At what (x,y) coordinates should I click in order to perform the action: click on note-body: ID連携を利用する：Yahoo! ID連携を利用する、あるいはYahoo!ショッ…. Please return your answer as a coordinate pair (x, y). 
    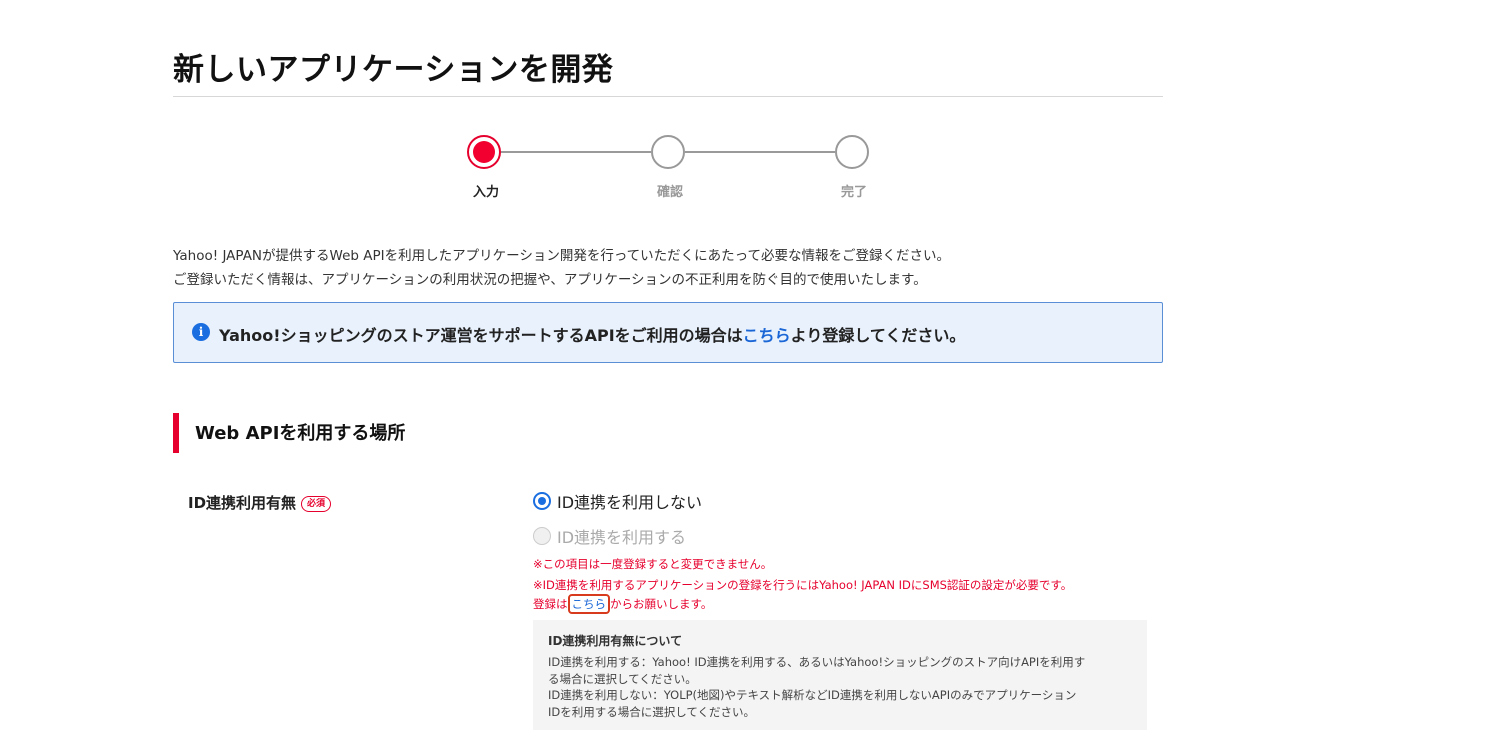
    Looking at the image, I should click on (843, 687).